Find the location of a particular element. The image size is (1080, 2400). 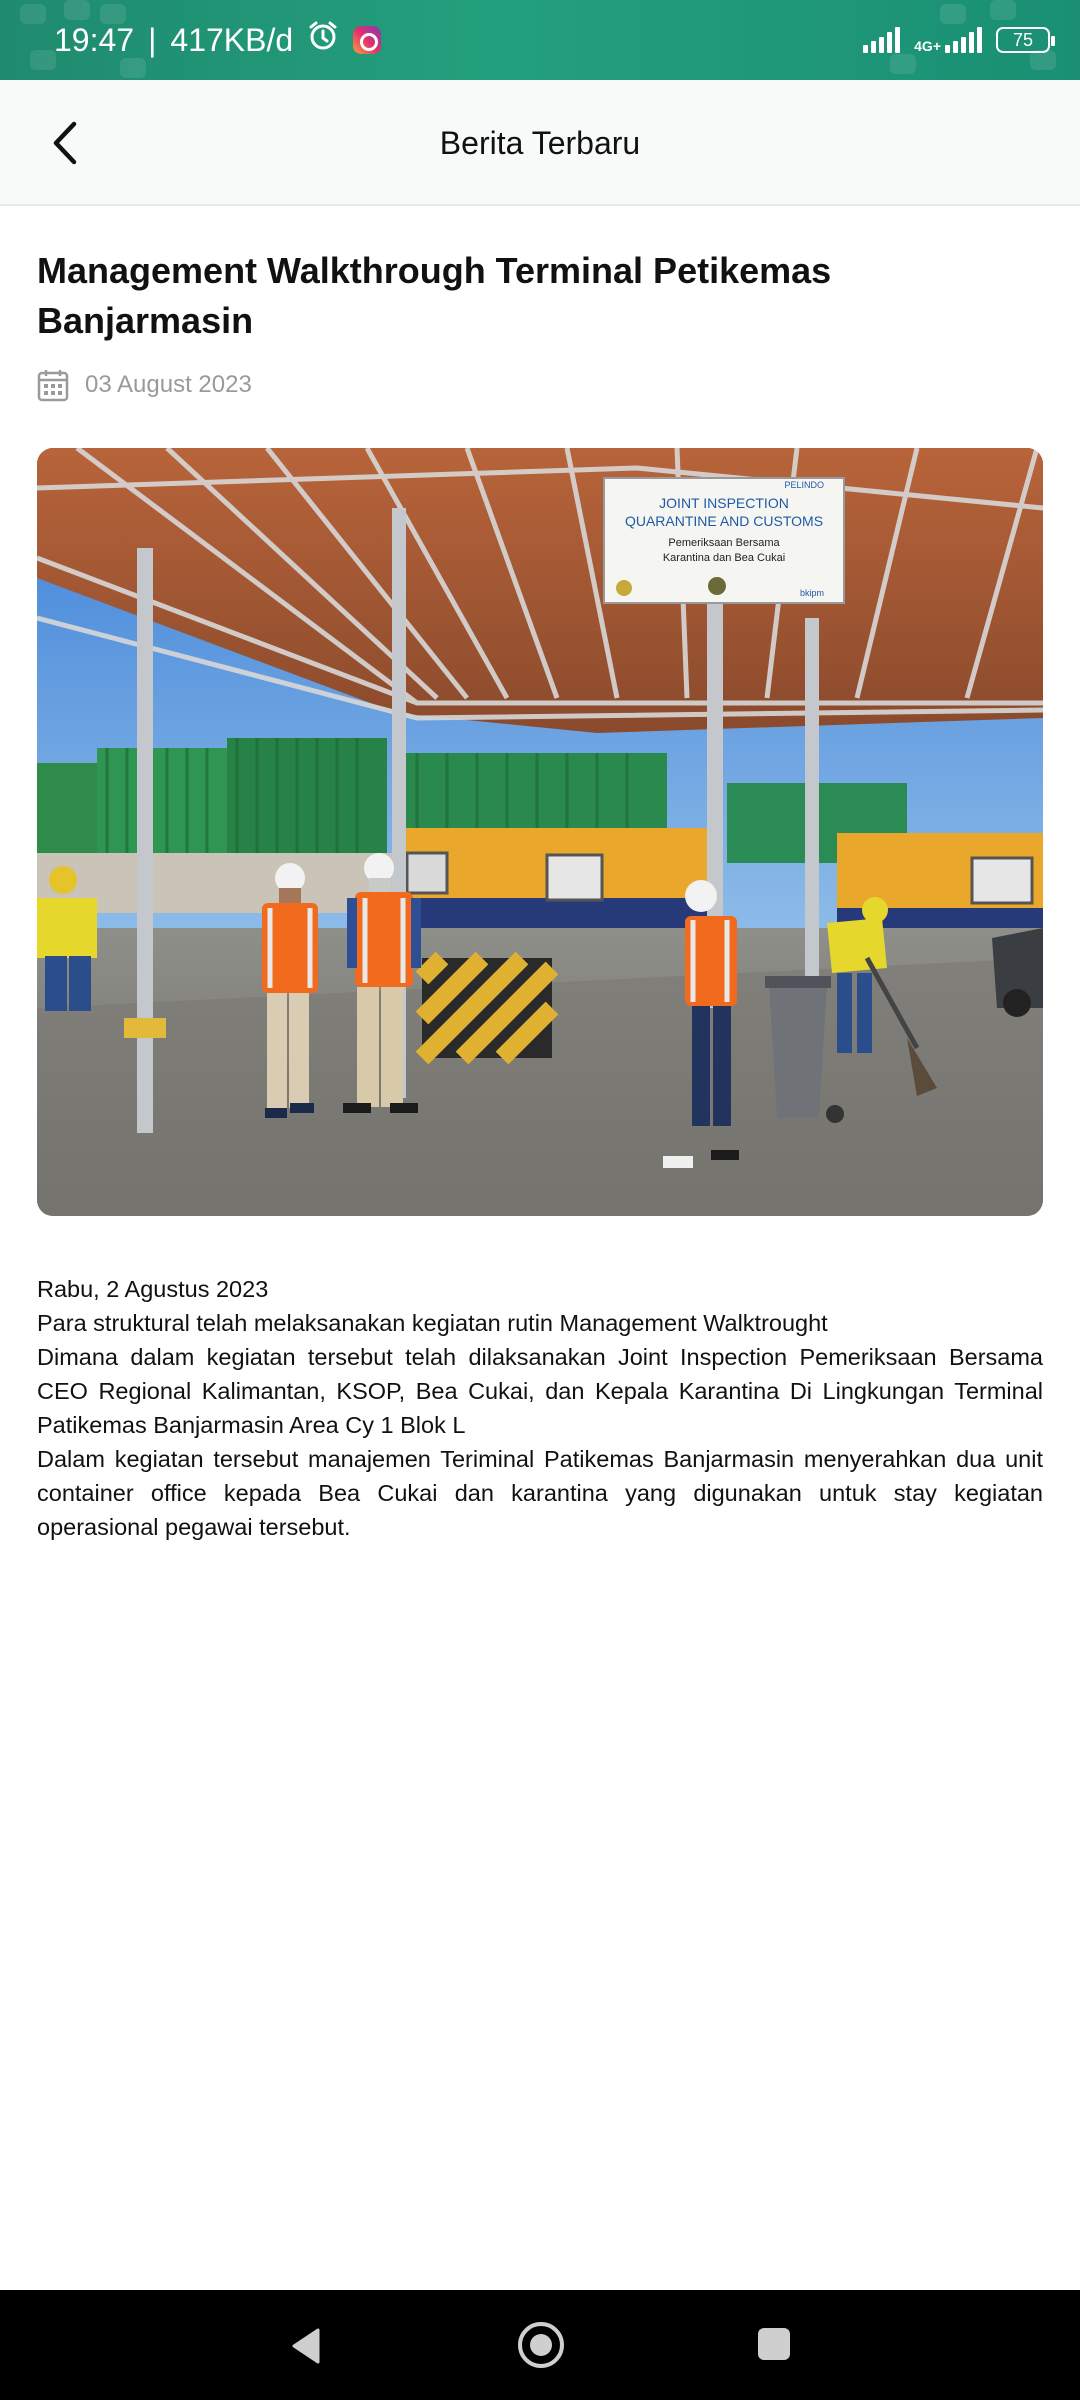

signal-4g-group: 4G+ is located at coordinates (948, 40).